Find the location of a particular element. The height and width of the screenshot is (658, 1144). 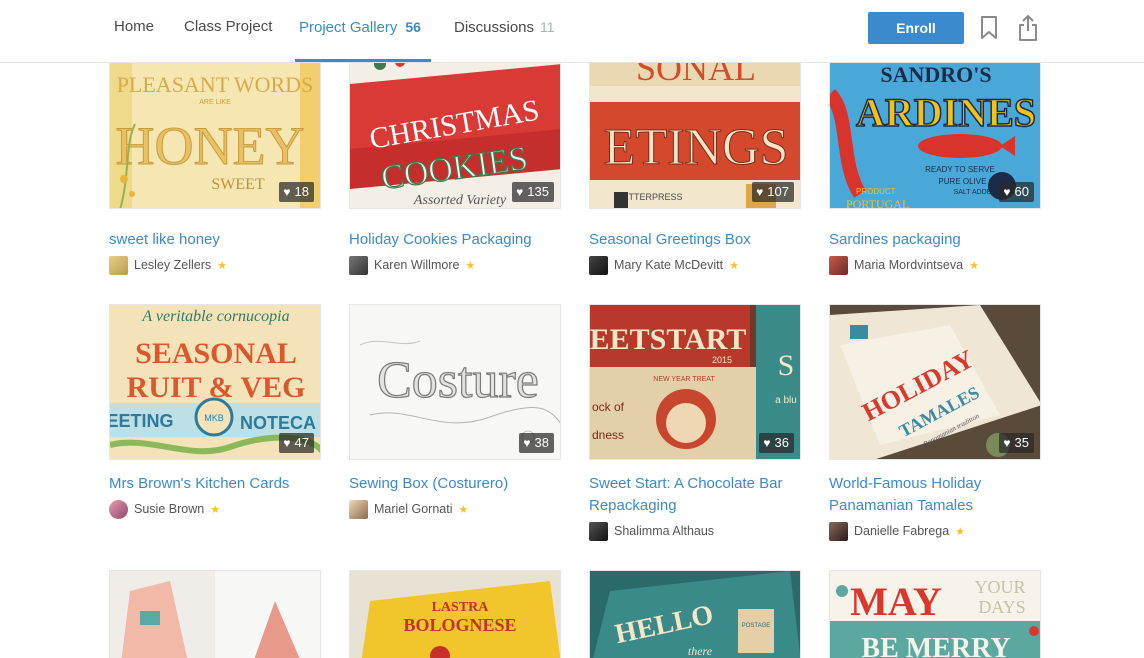

project-thumbnail: Costure ♥ 38 is located at coordinates (455, 382).